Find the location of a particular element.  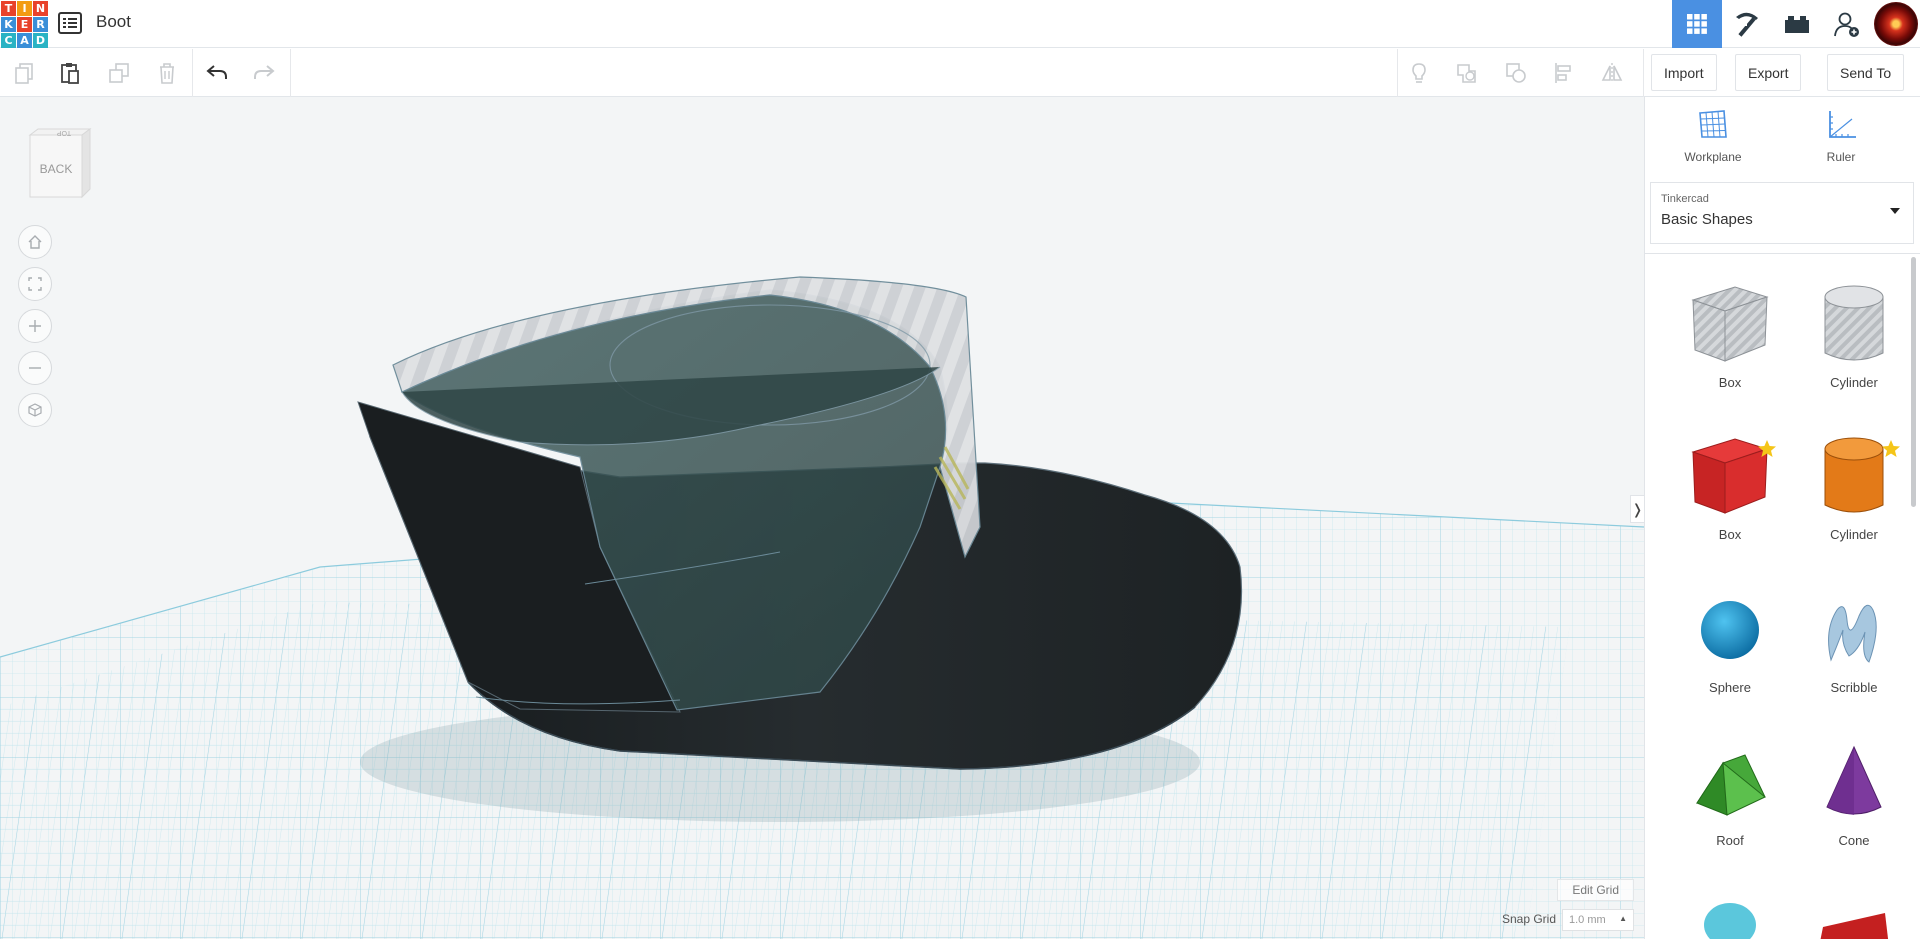

header-actions is located at coordinates (1796, 24).